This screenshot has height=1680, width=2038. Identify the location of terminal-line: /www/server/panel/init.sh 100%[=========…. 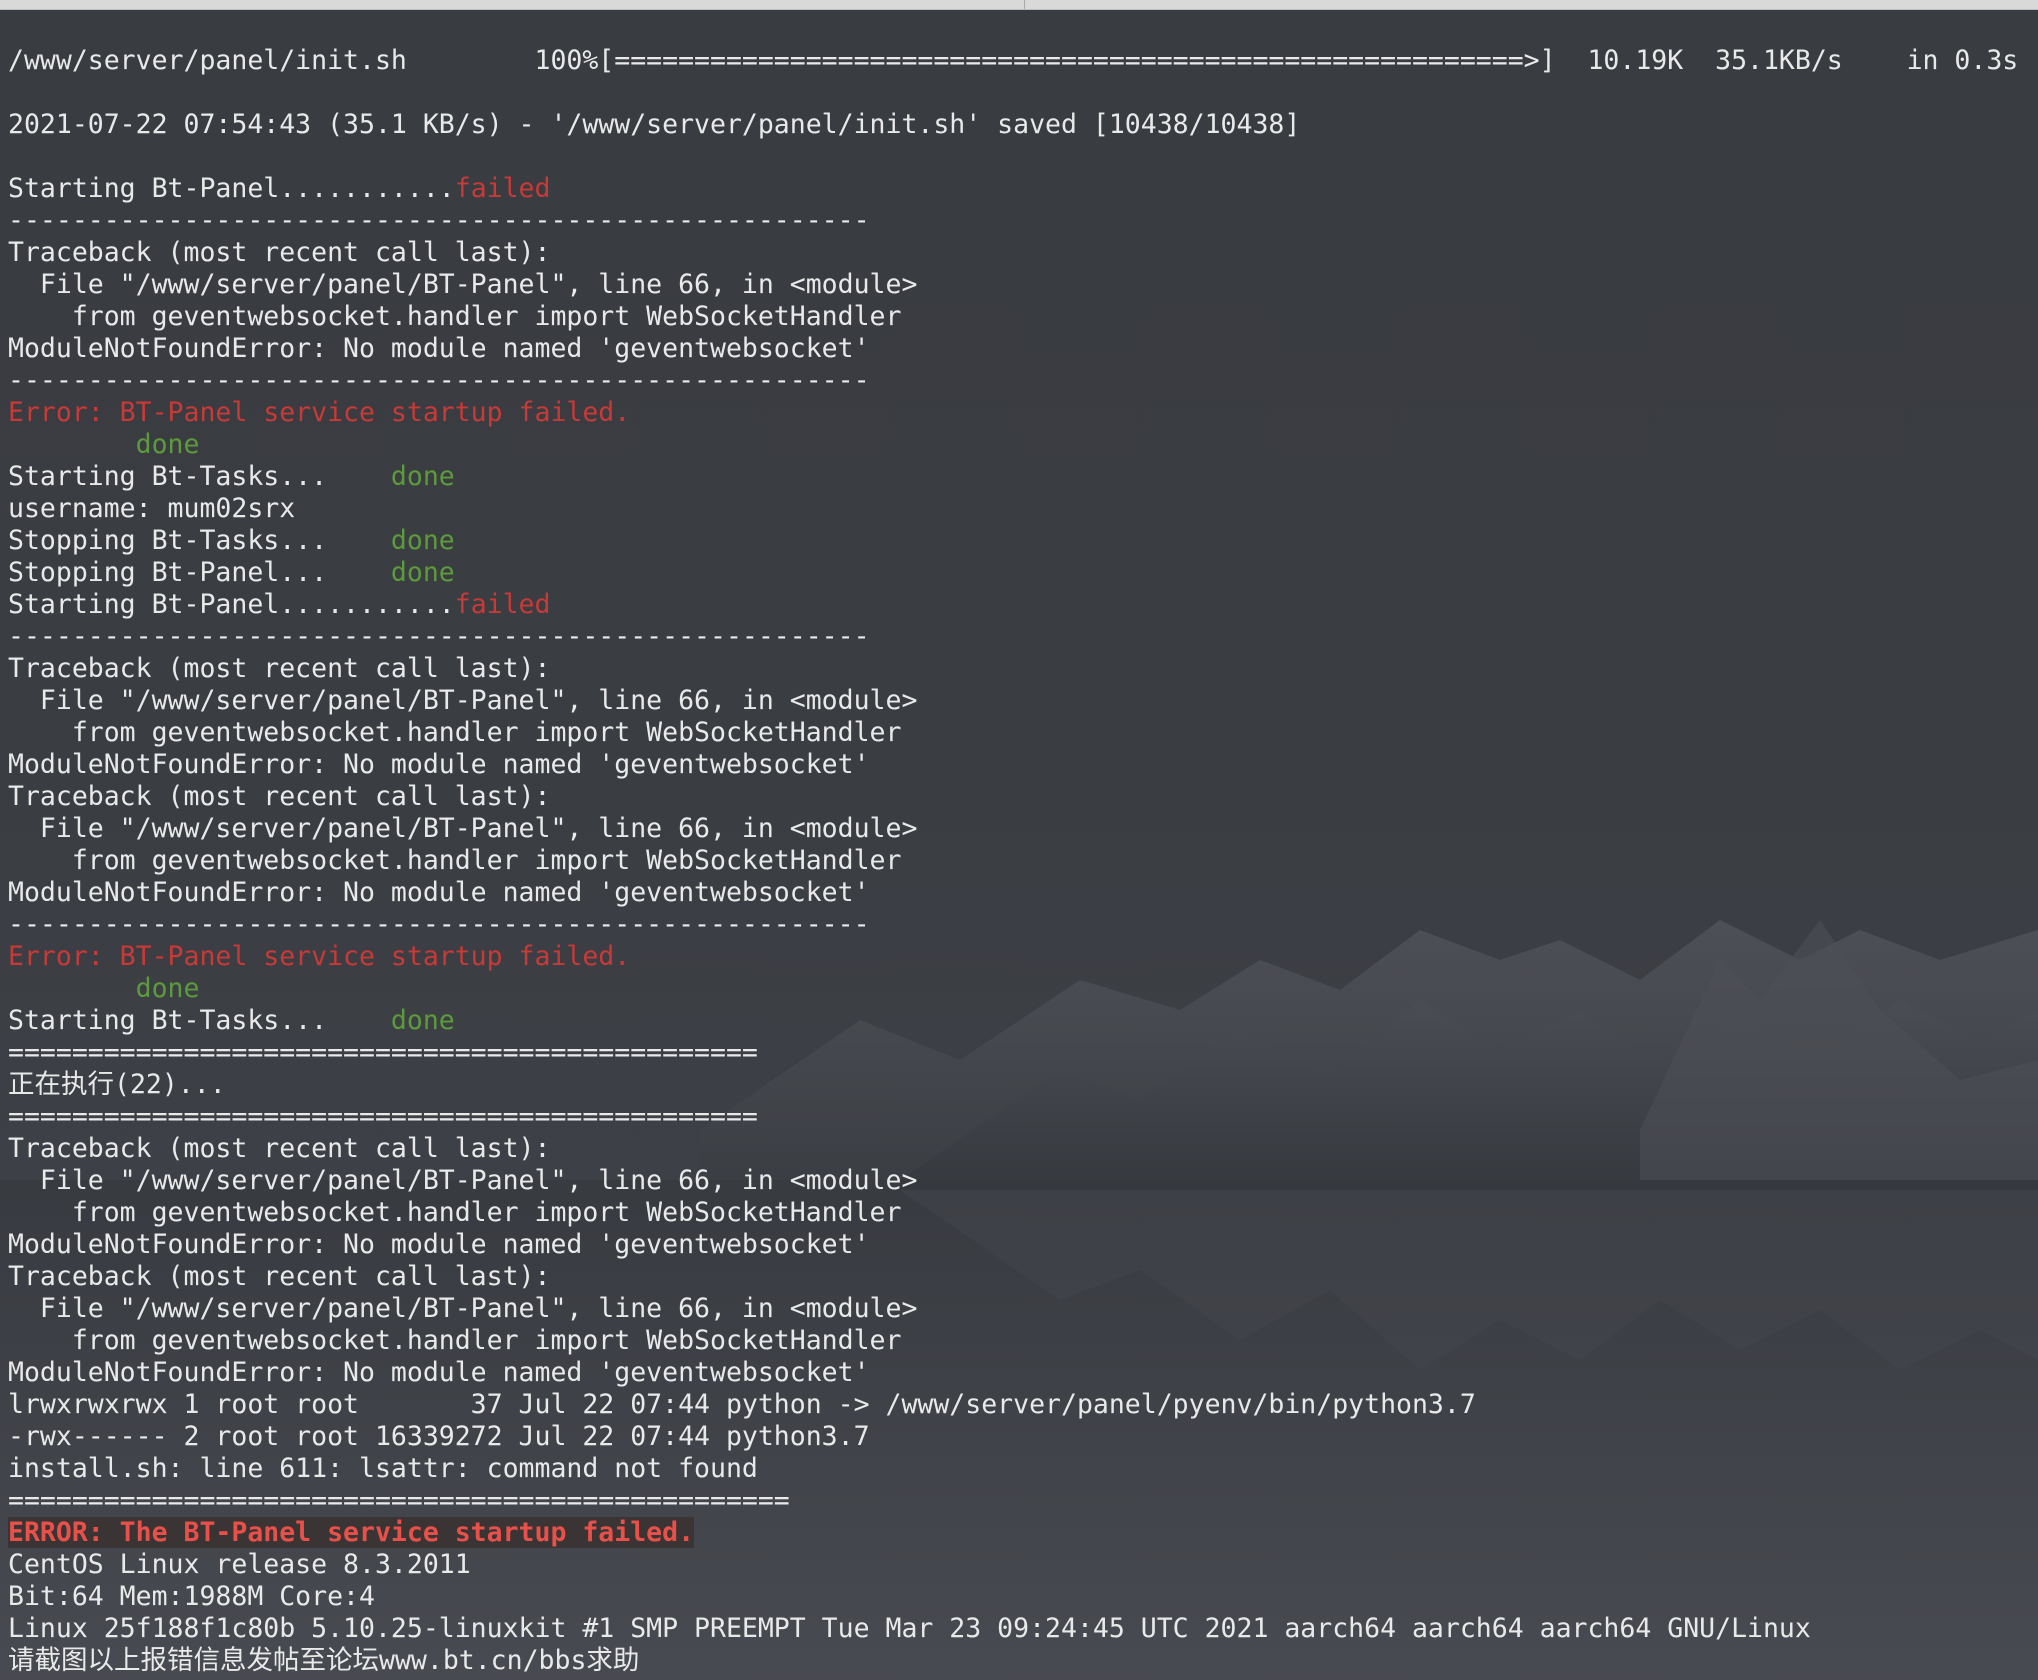
(1023, 61).